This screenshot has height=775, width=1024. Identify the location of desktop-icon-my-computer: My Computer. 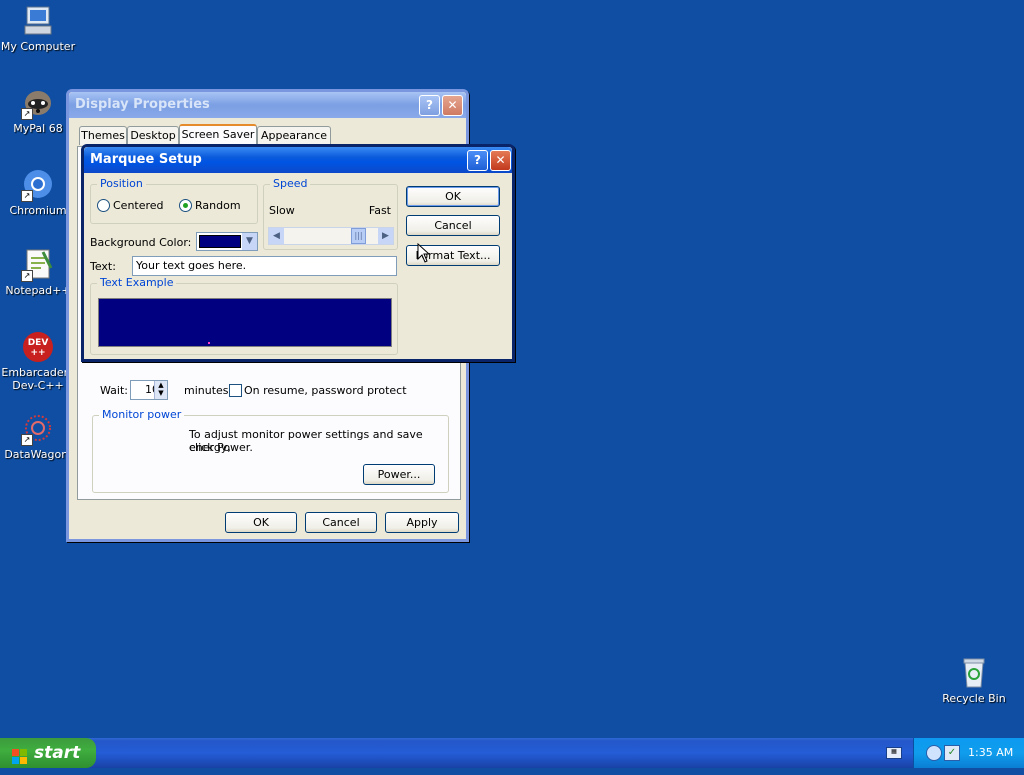
(39, 28).